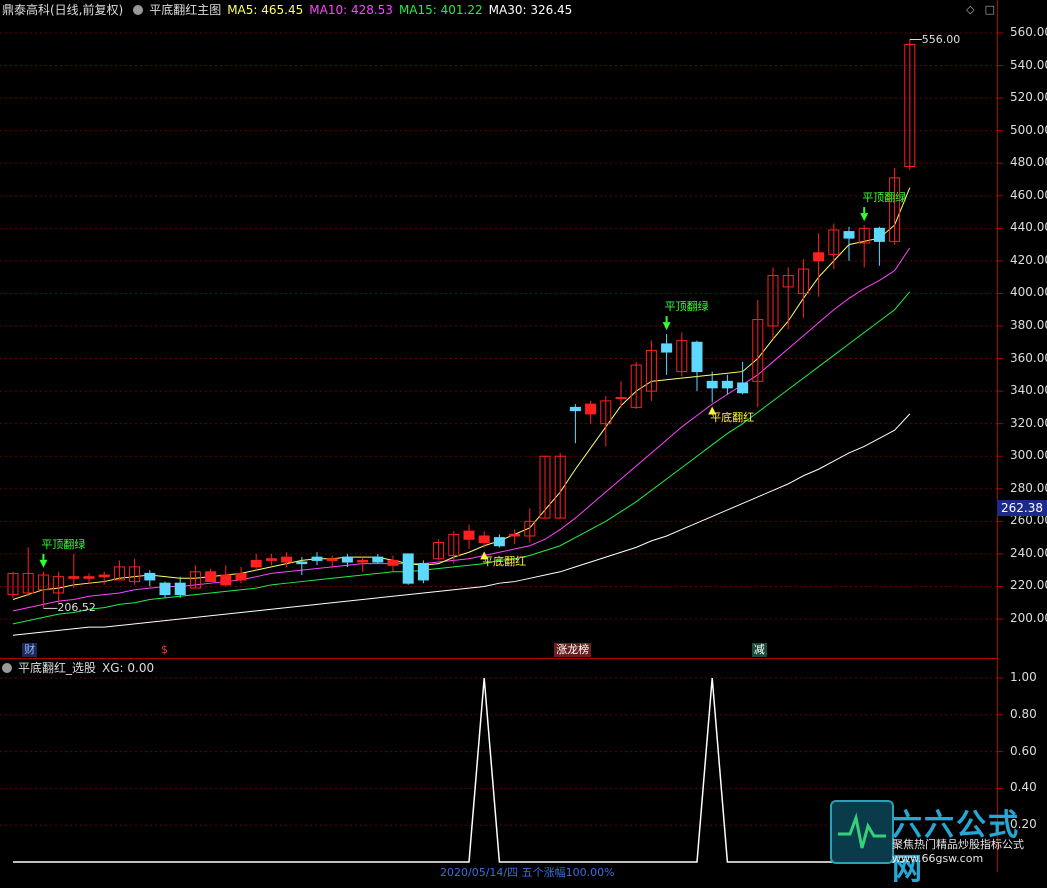 This screenshot has width=1047, height=888. Describe the element at coordinates (1028, 194) in the screenshot. I see `price-tick-label: 460.00` at that location.